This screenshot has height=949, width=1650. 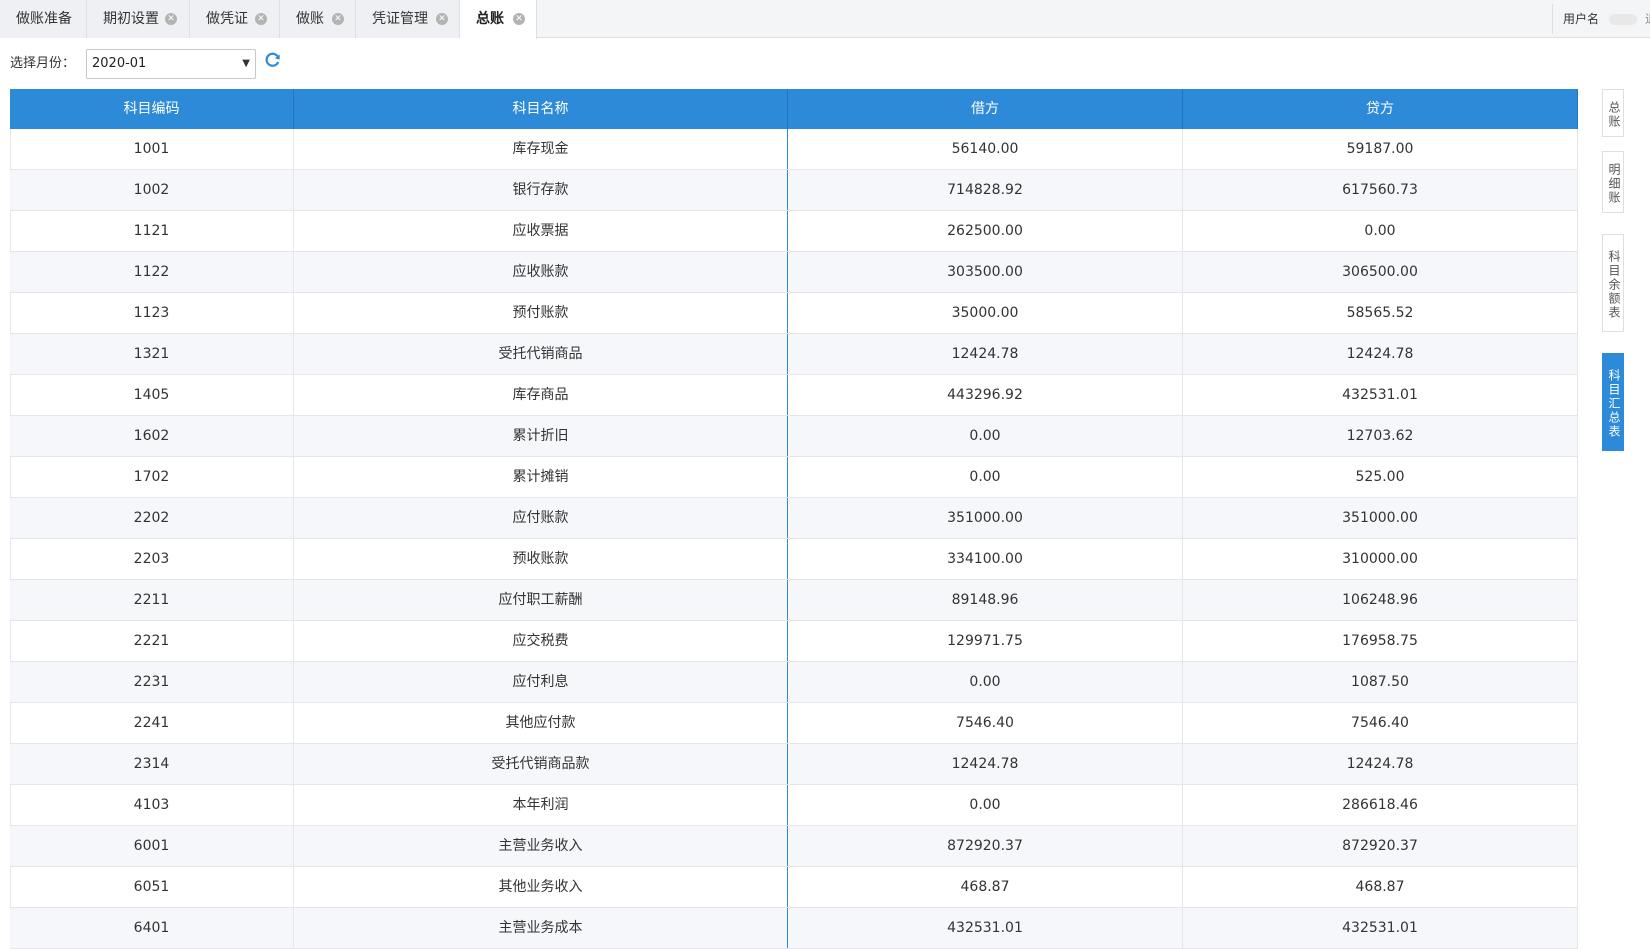 I want to click on cell-credit: 310000.00, so click(x=1380, y=559).